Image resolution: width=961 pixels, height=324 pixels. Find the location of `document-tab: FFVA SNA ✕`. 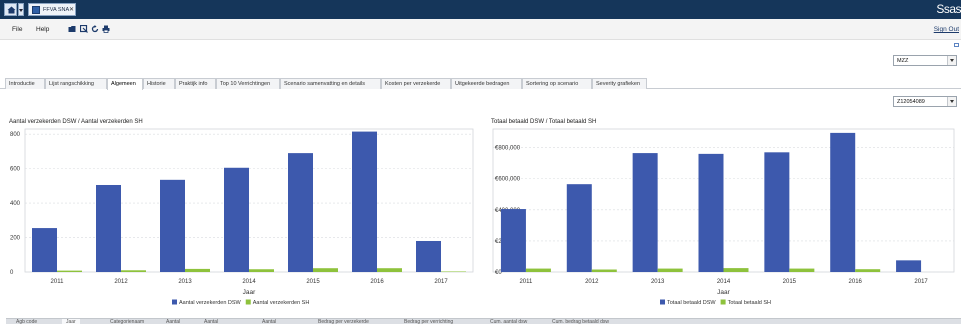

document-tab: FFVA SNA ✕ is located at coordinates (52, 9).